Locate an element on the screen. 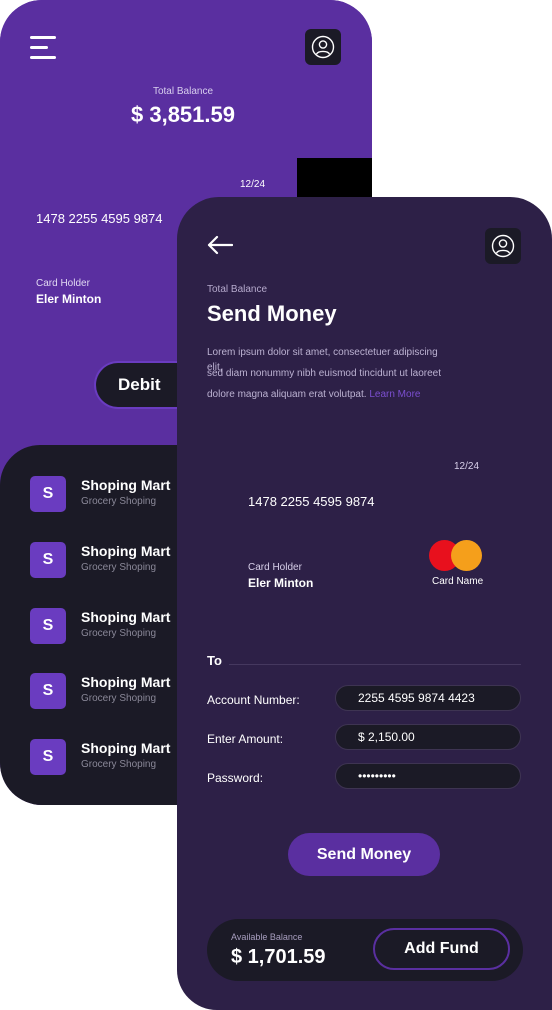 Image resolution: width=552 pixels, height=1010 pixels. page-title: Send Money is located at coordinates (272, 313).